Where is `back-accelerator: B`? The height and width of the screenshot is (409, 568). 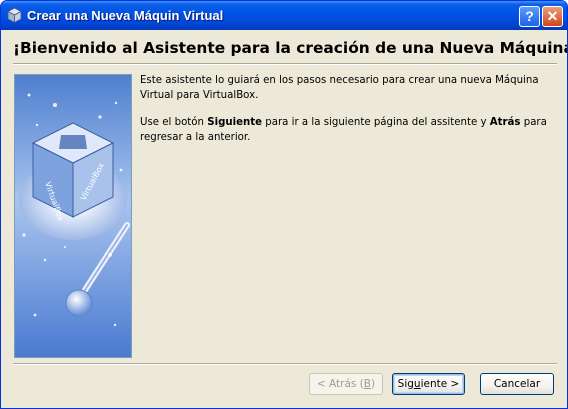 back-accelerator: B is located at coordinates (367, 384).